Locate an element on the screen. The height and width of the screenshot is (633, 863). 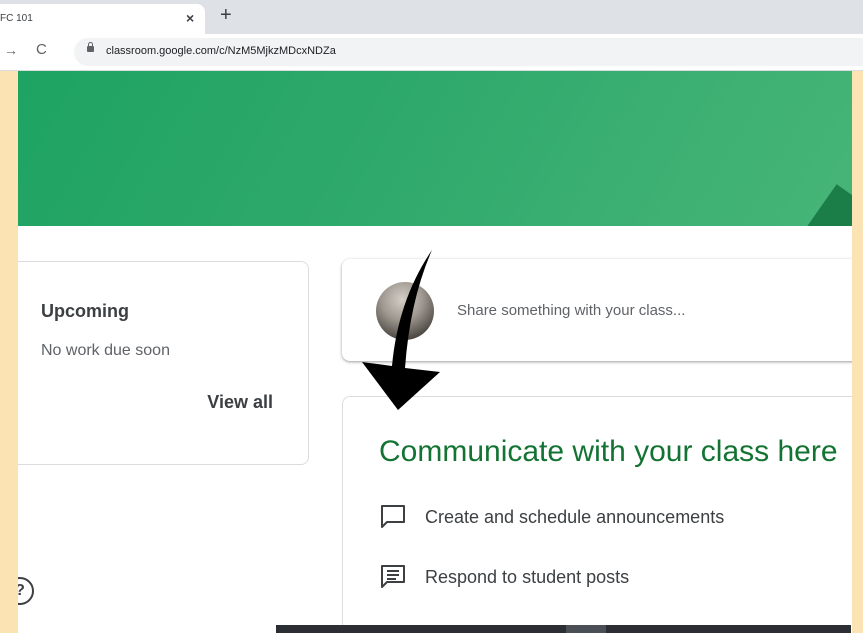
list-item-label: Create and schedule announcements is located at coordinates (575, 517).